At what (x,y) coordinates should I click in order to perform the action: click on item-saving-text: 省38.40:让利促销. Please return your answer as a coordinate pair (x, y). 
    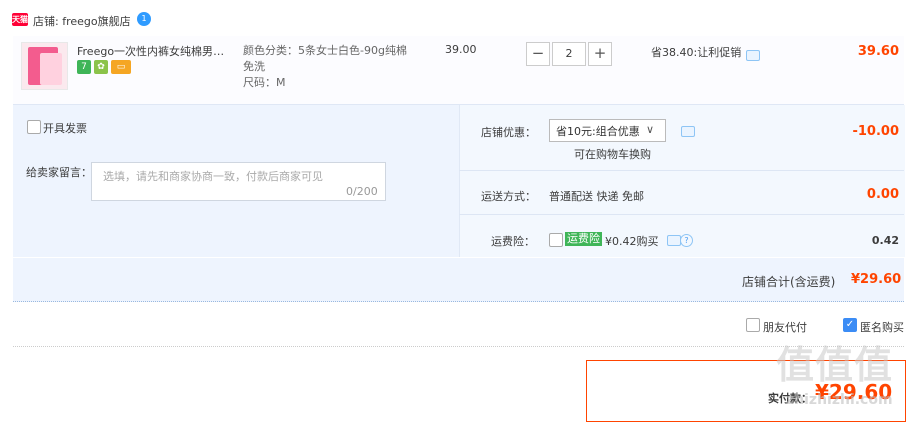
    Looking at the image, I should click on (696, 52).